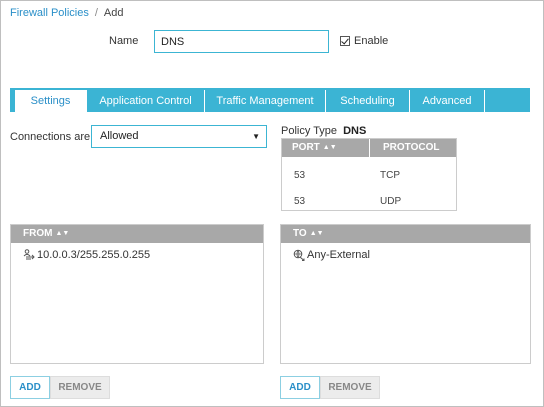 The height and width of the screenshot is (407, 544). Describe the element at coordinates (113, 13) in the screenshot. I see `breadcrumb-current: Add` at that location.